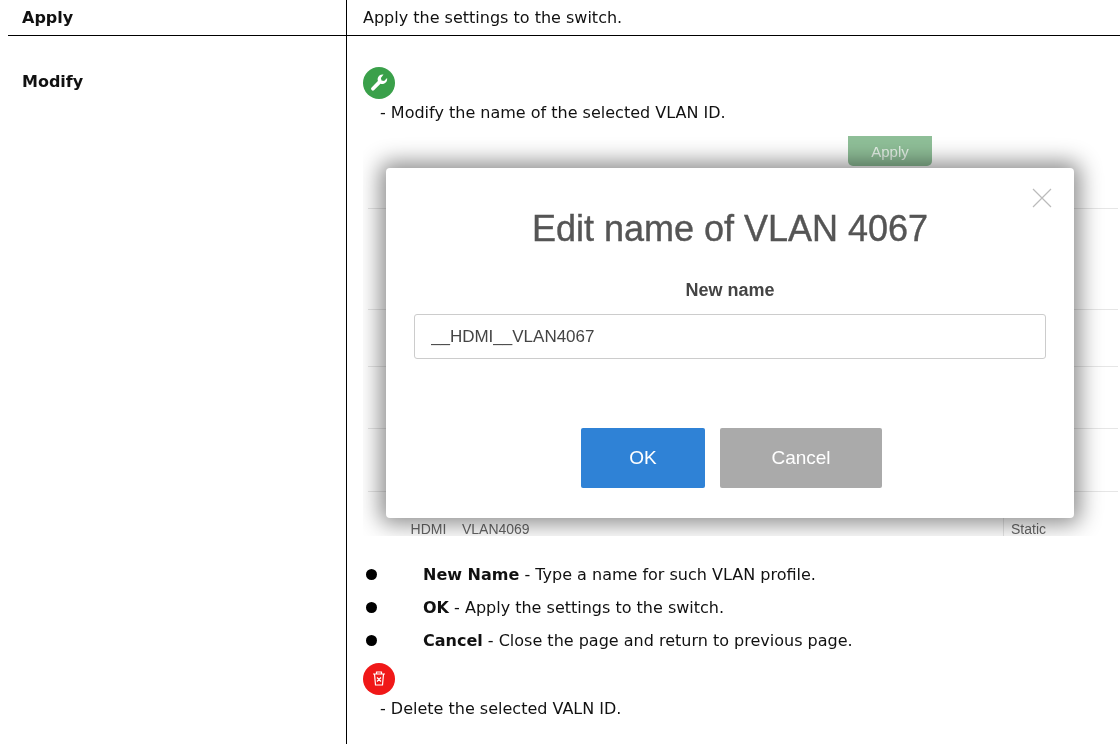 The image size is (1120, 745). Describe the element at coordinates (1042, 198) in the screenshot. I see `close-icon` at that location.